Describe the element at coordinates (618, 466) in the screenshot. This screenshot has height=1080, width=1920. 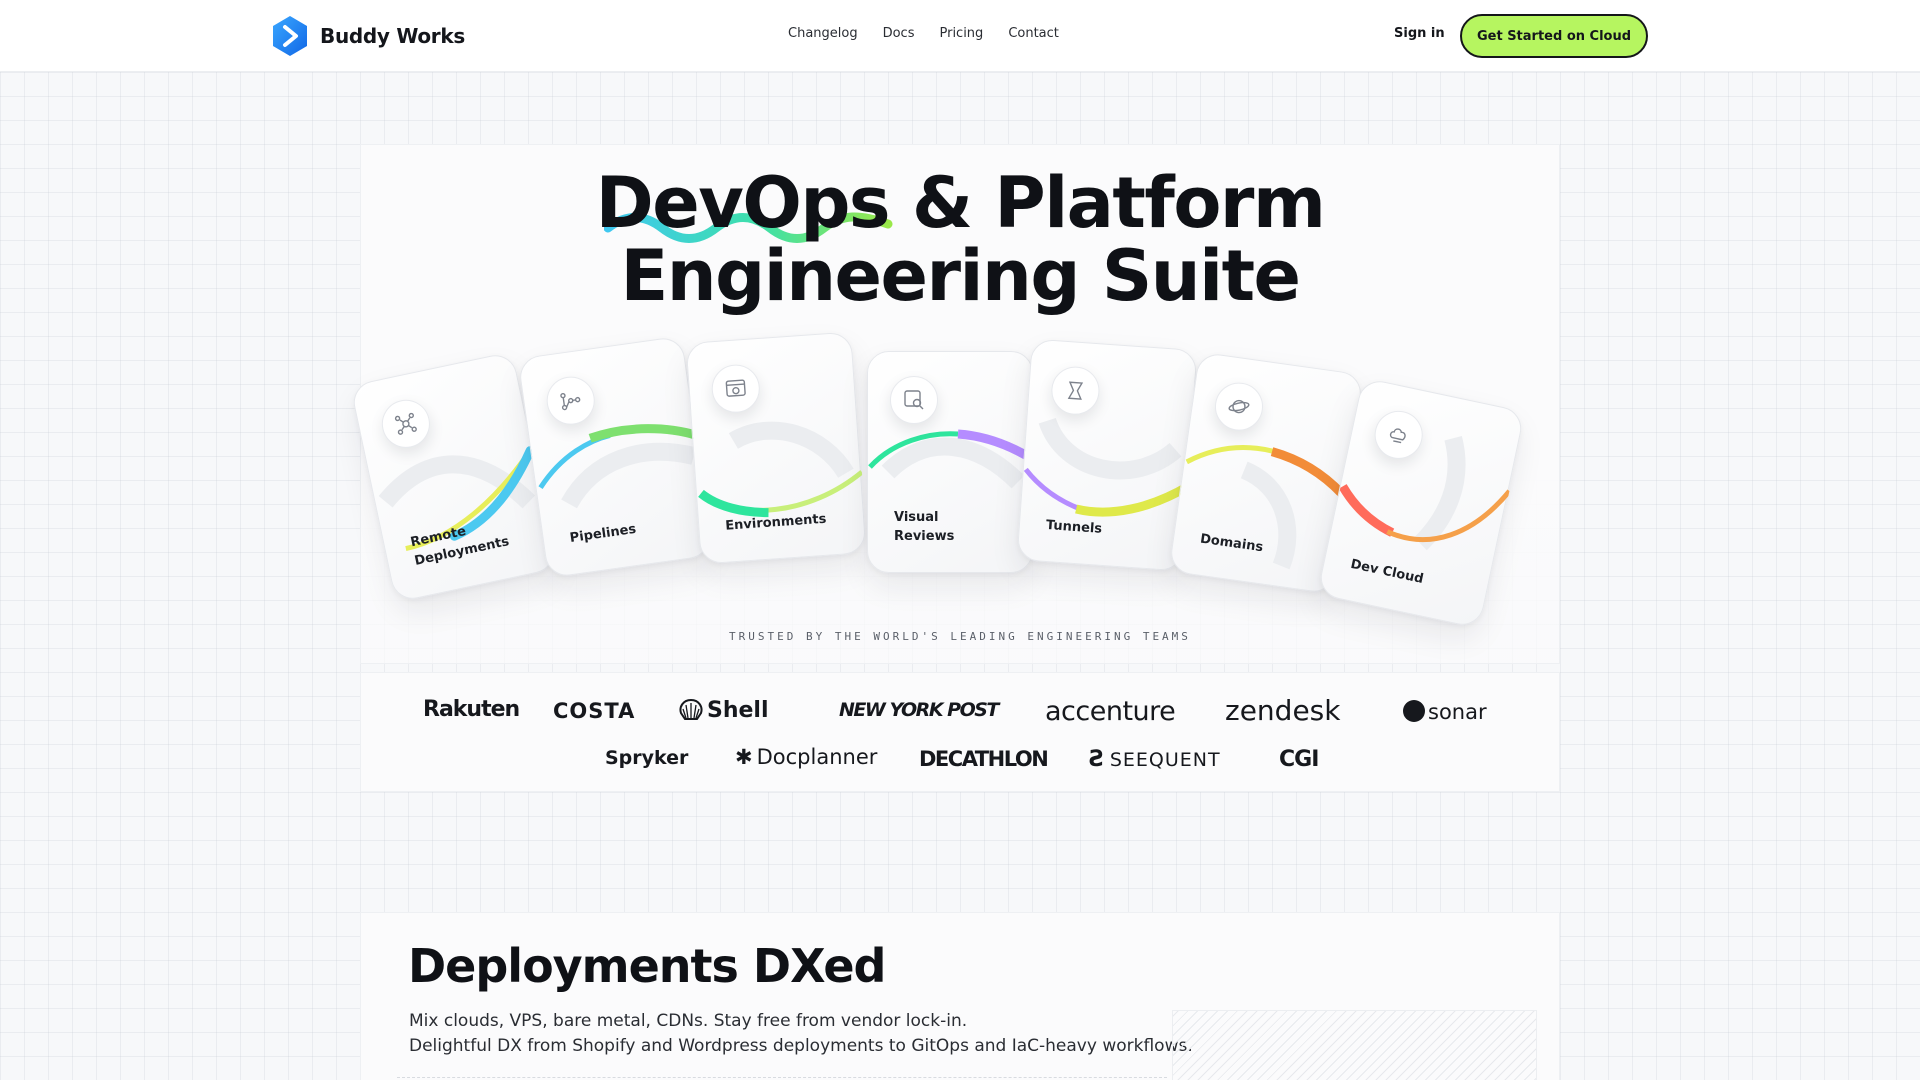
I see `card-arc-graphic` at that location.